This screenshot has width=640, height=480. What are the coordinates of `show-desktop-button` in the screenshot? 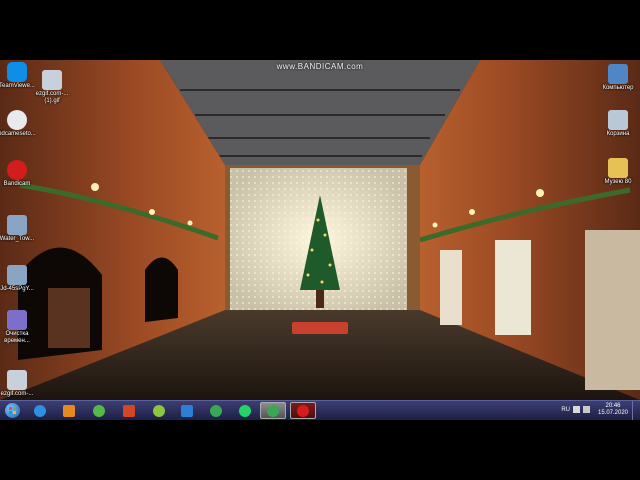 It's located at (635, 410).